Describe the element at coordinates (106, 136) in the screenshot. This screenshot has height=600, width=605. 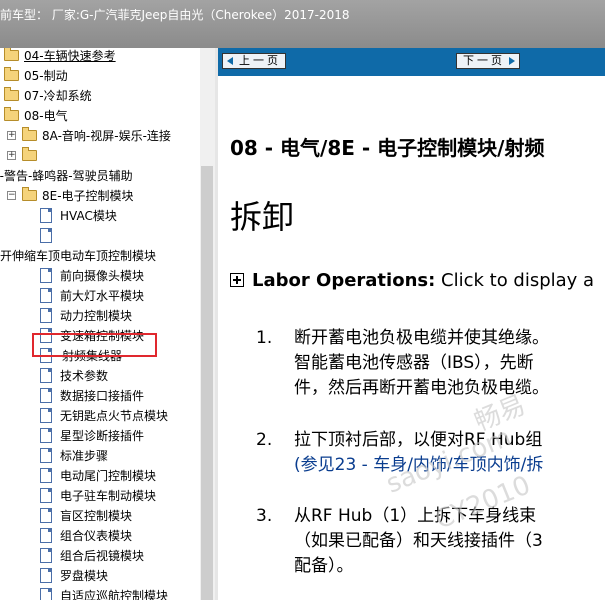
I see `tree-item-label: 8A-音响-视屏-娱乐-连接` at that location.